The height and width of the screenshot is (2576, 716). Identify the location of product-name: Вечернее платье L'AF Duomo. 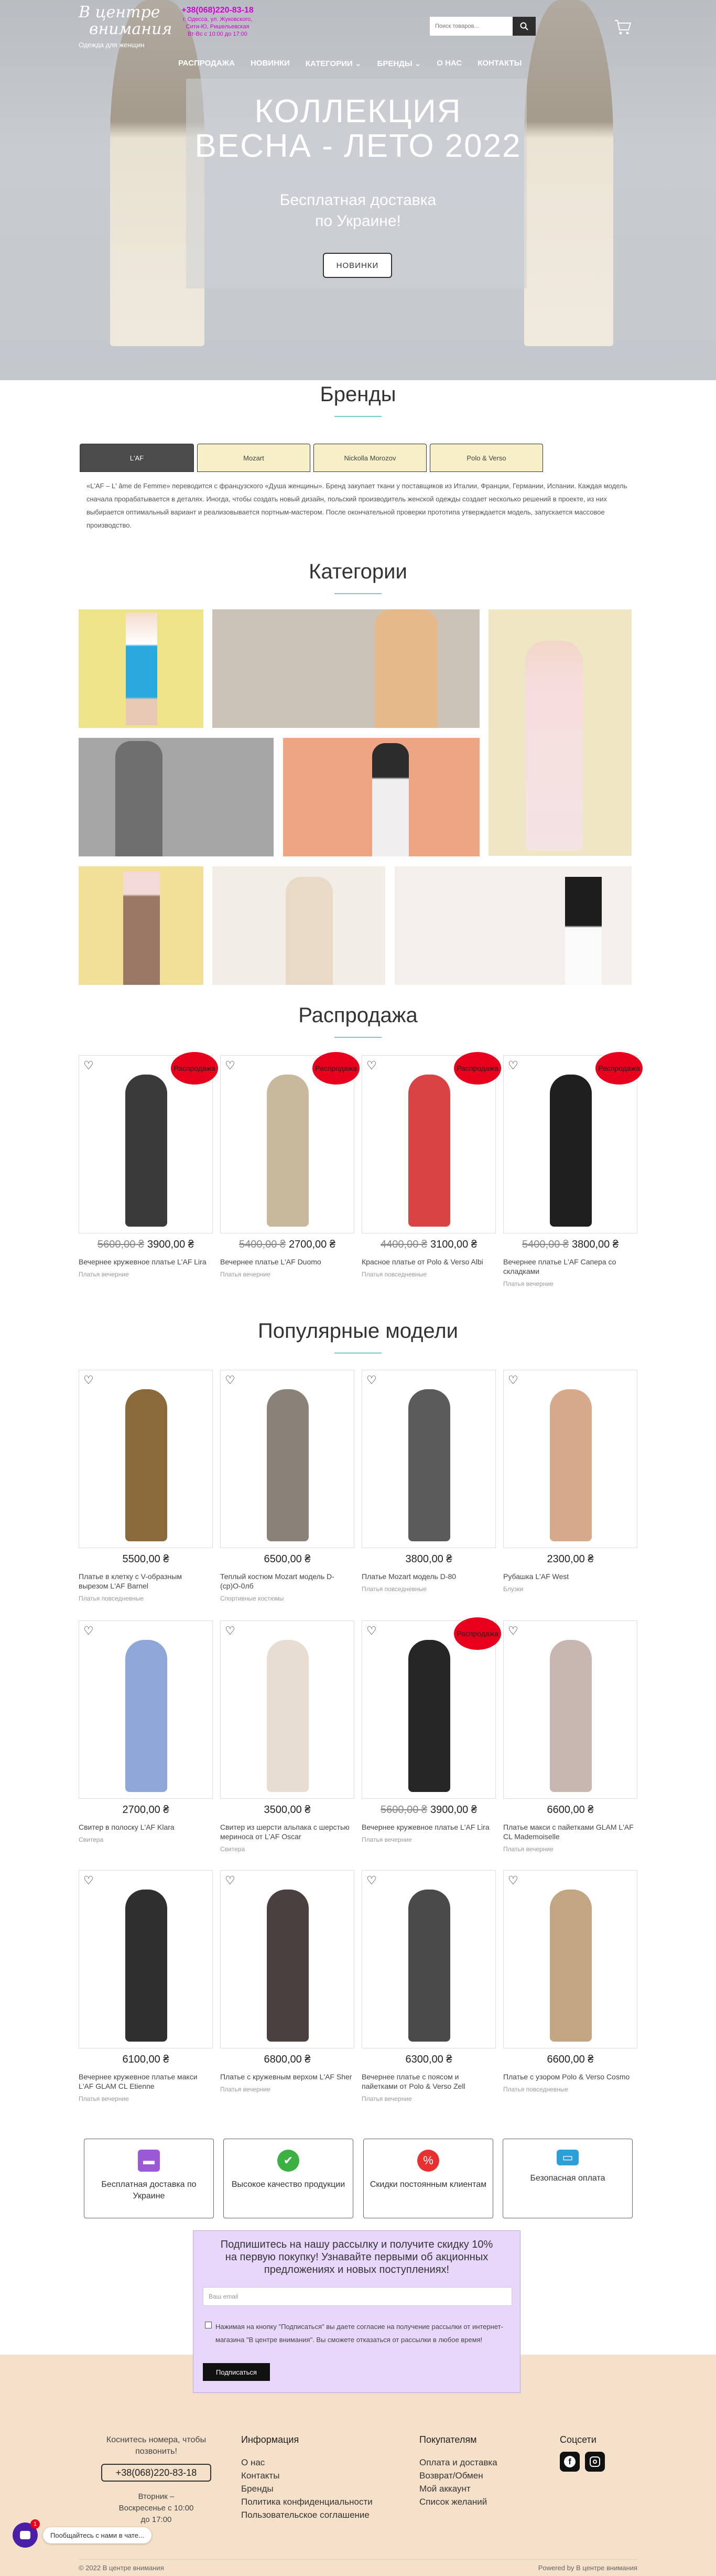
(287, 1261).